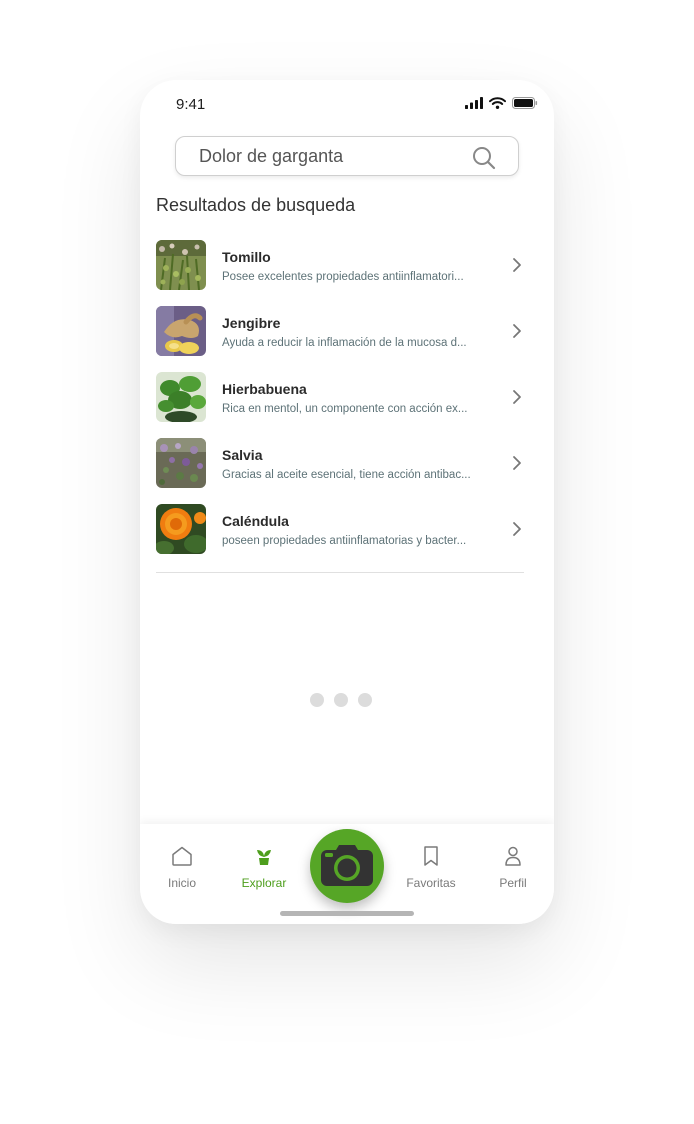 This screenshot has width=694, height=1124. I want to click on status-time: 9:41, so click(191, 104).